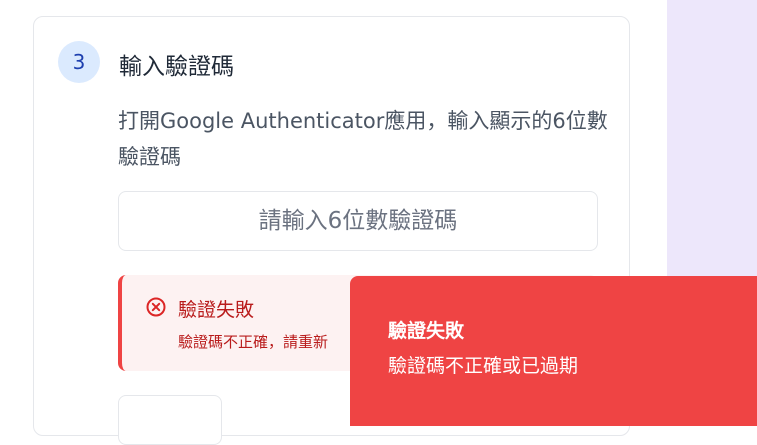  What do you see at coordinates (176, 67) in the screenshot?
I see `step-title: 輸入驗證碼` at bounding box center [176, 67].